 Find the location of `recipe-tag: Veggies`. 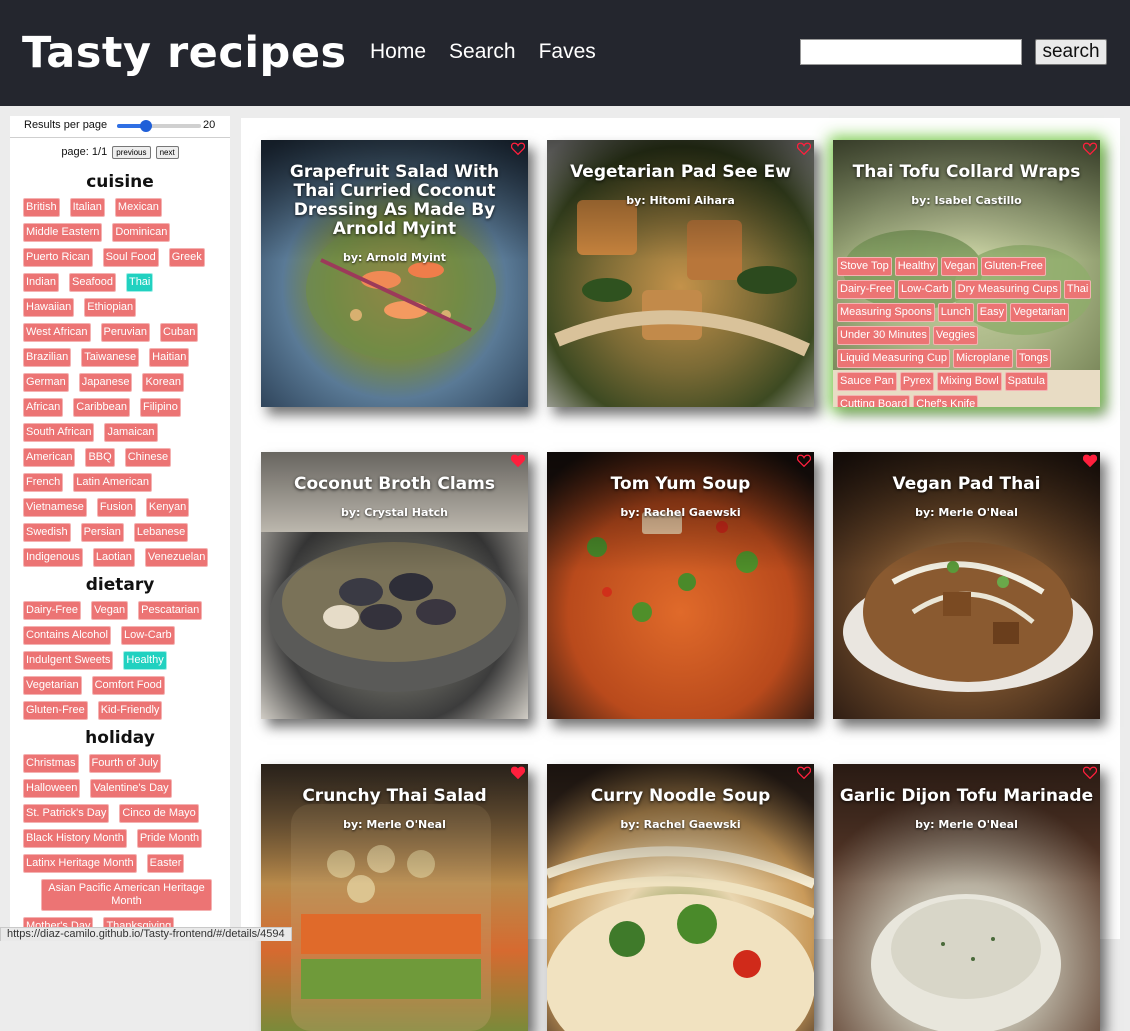

recipe-tag: Veggies is located at coordinates (955, 335).